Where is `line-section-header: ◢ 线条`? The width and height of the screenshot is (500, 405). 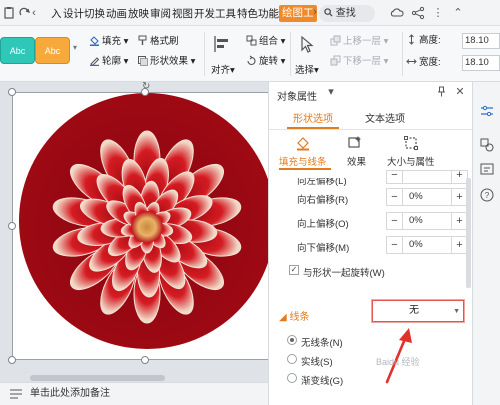 line-section-header: ◢ 线条 is located at coordinates (294, 315).